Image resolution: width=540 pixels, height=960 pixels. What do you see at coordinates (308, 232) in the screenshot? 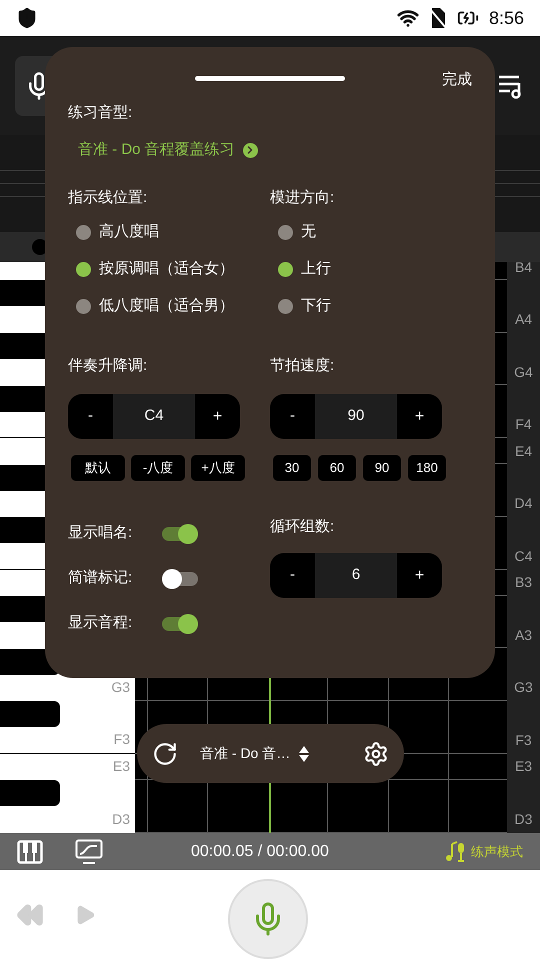
I see `option-label: 无` at bounding box center [308, 232].